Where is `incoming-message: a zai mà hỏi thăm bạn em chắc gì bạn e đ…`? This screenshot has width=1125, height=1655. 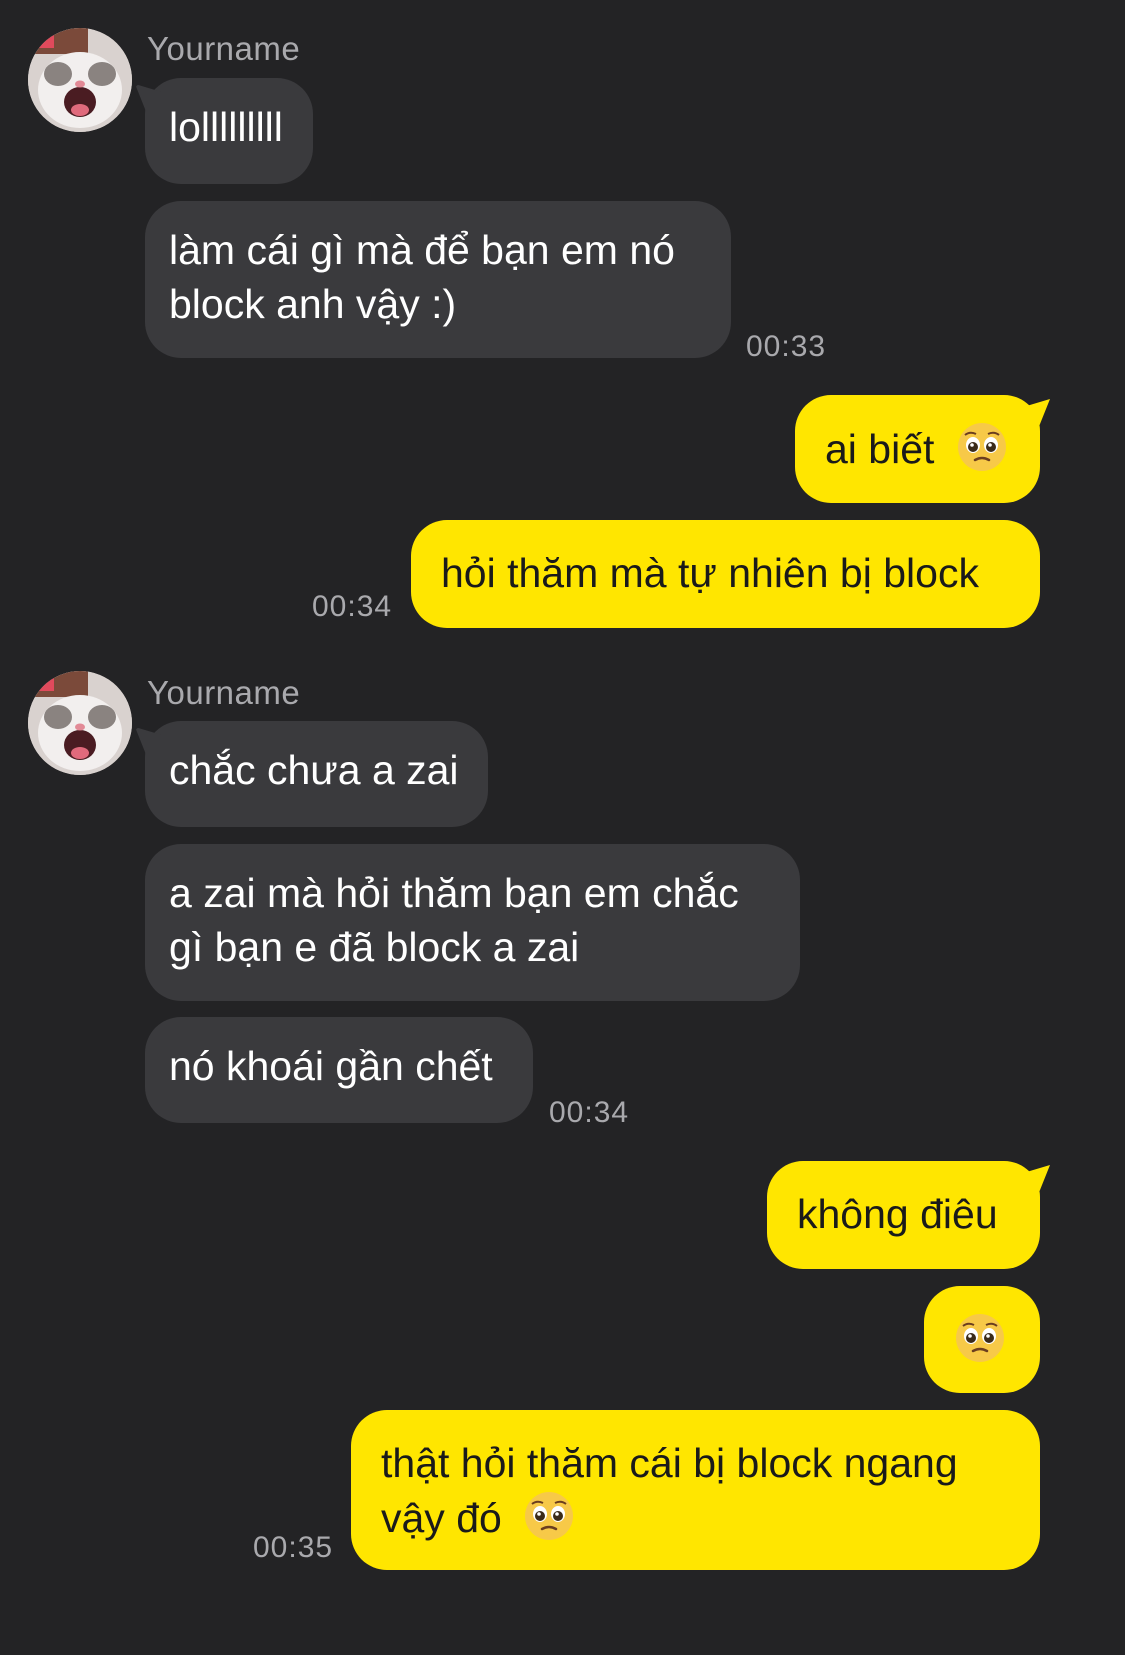
incoming-message: a zai mà hỏi thăm bạn em chắc gì bạn e đ… is located at coordinates (472, 922).